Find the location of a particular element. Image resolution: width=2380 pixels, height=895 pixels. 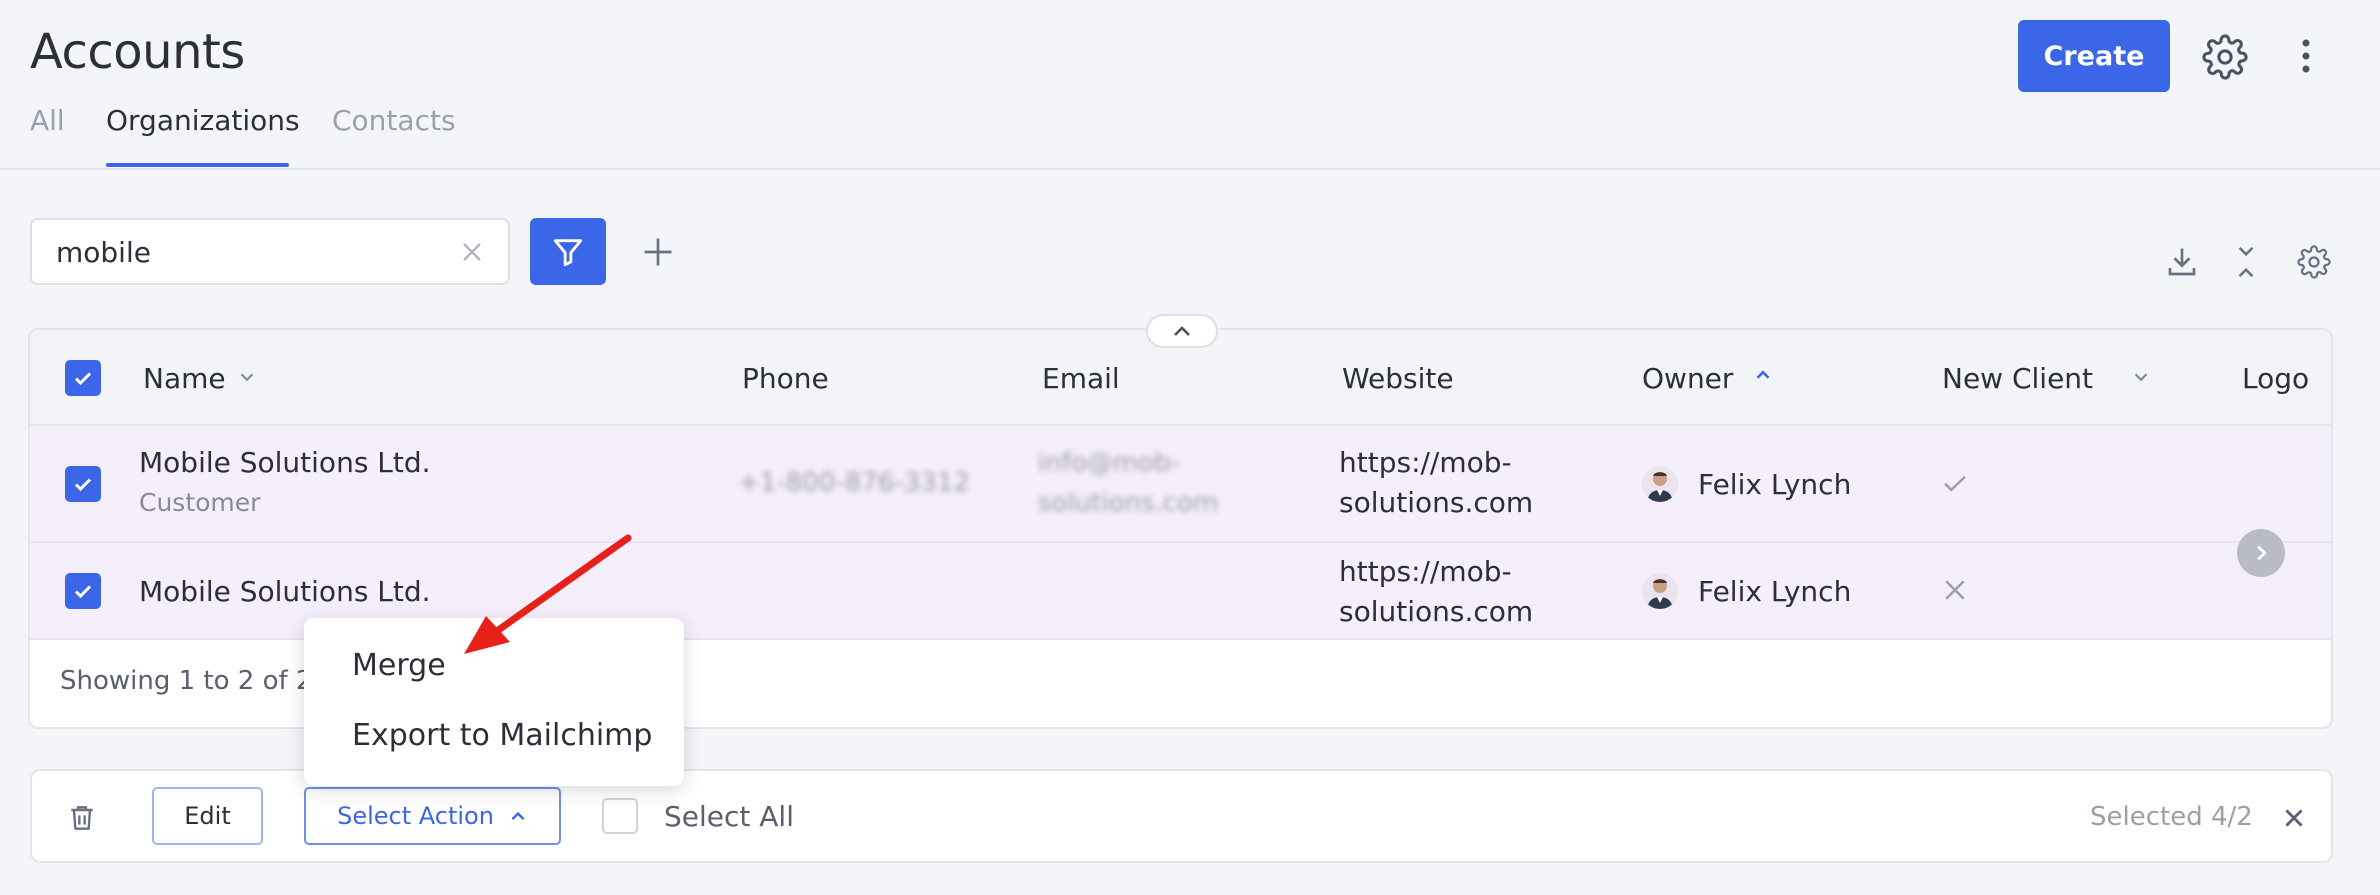

close-icon is located at coordinates (1955, 592).